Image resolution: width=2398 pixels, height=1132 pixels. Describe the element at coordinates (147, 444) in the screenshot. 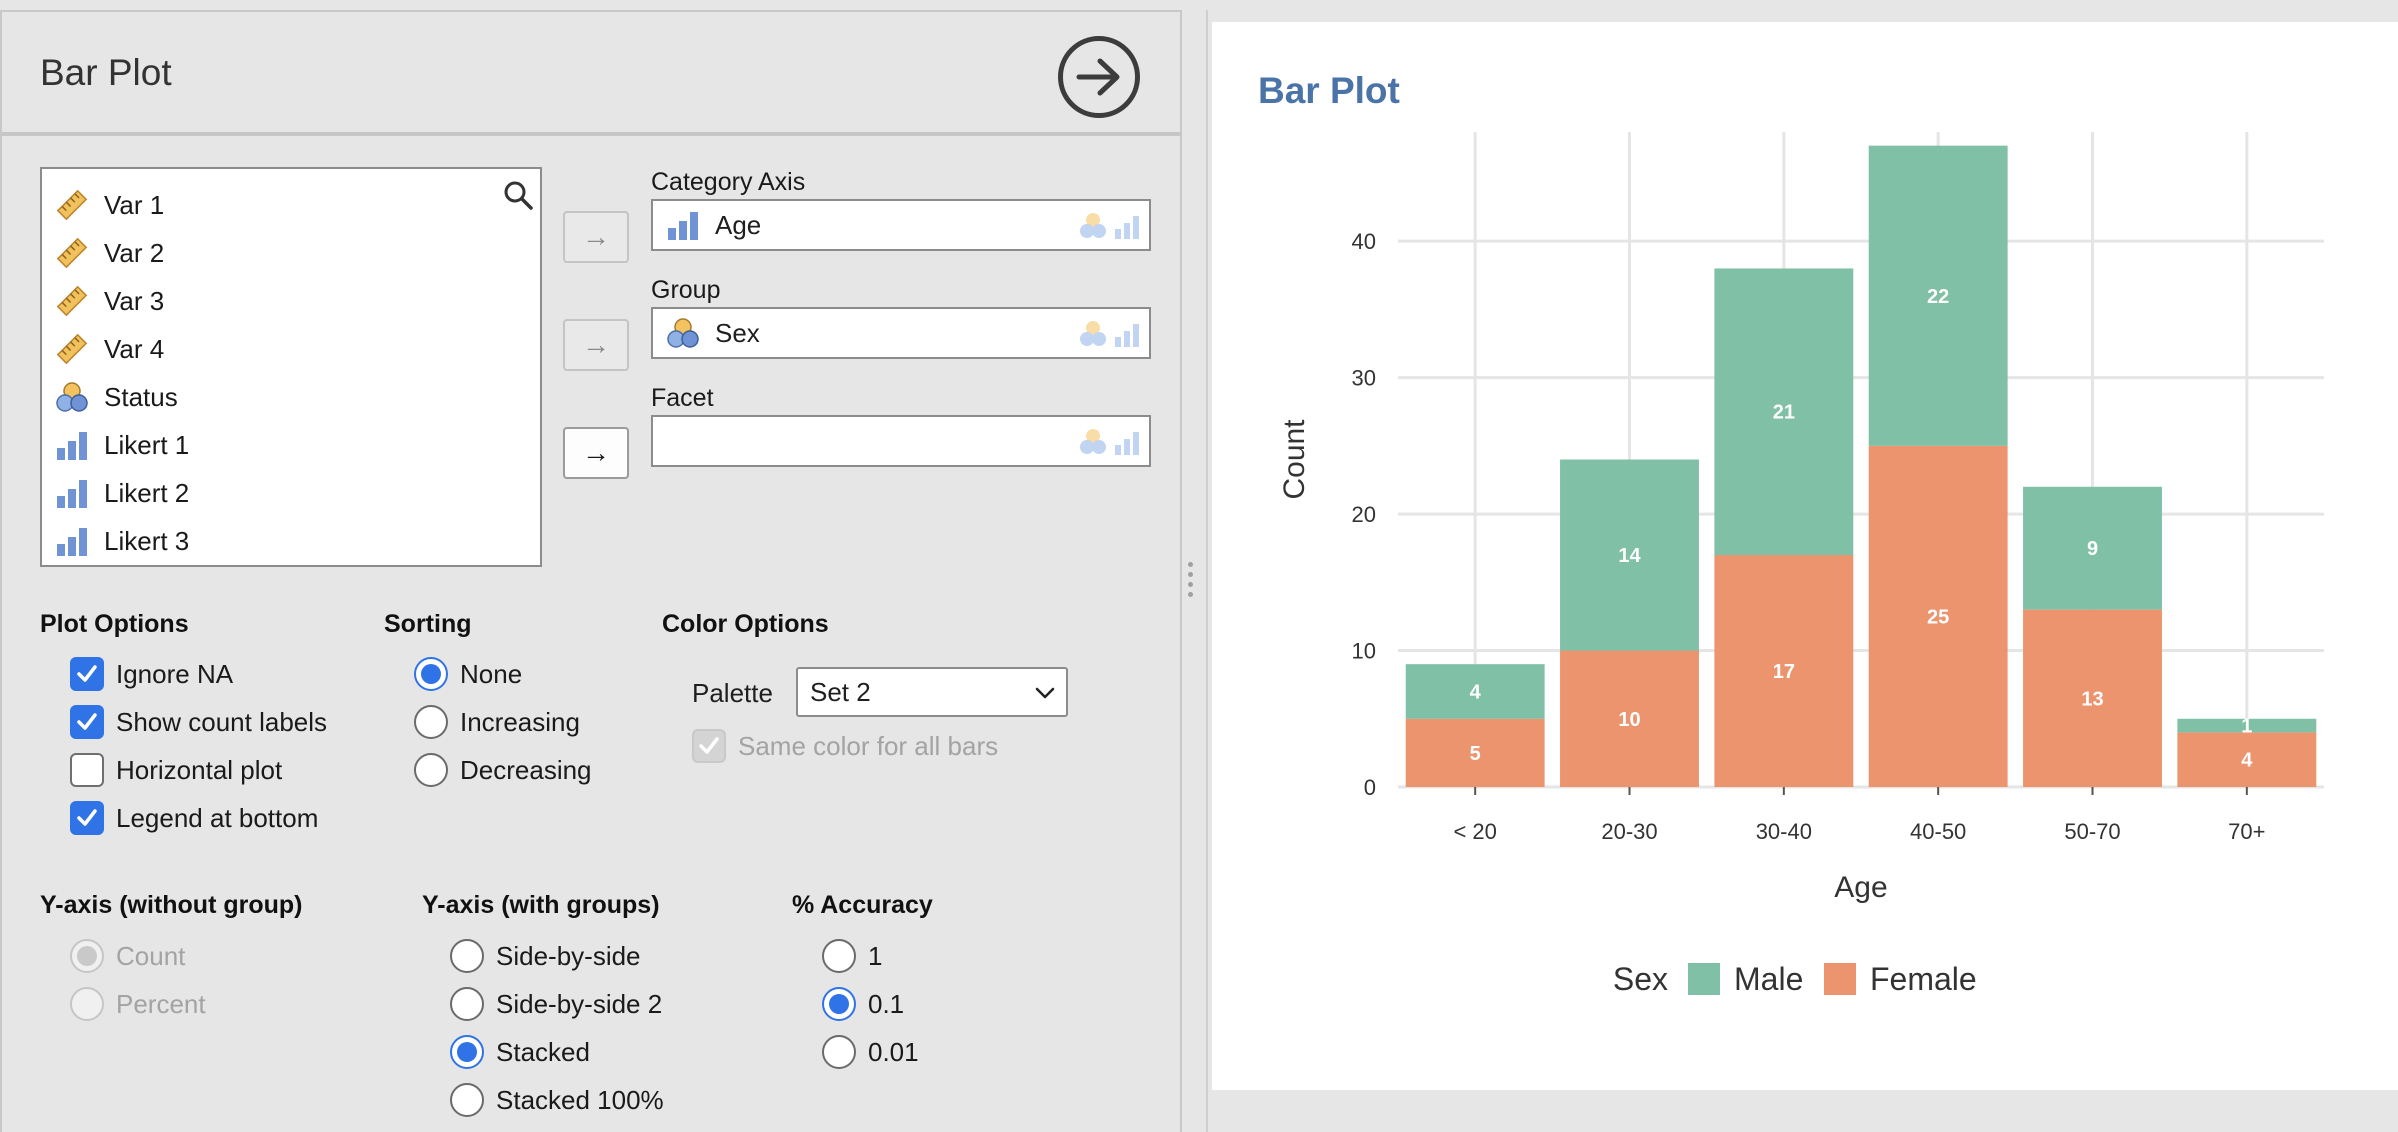

I see `variable-label: Likert 1` at that location.